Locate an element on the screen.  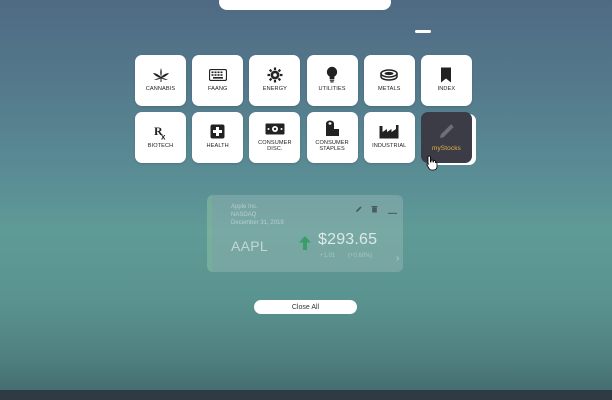
cannabis-leaf-icon is located at coordinates (161, 74).